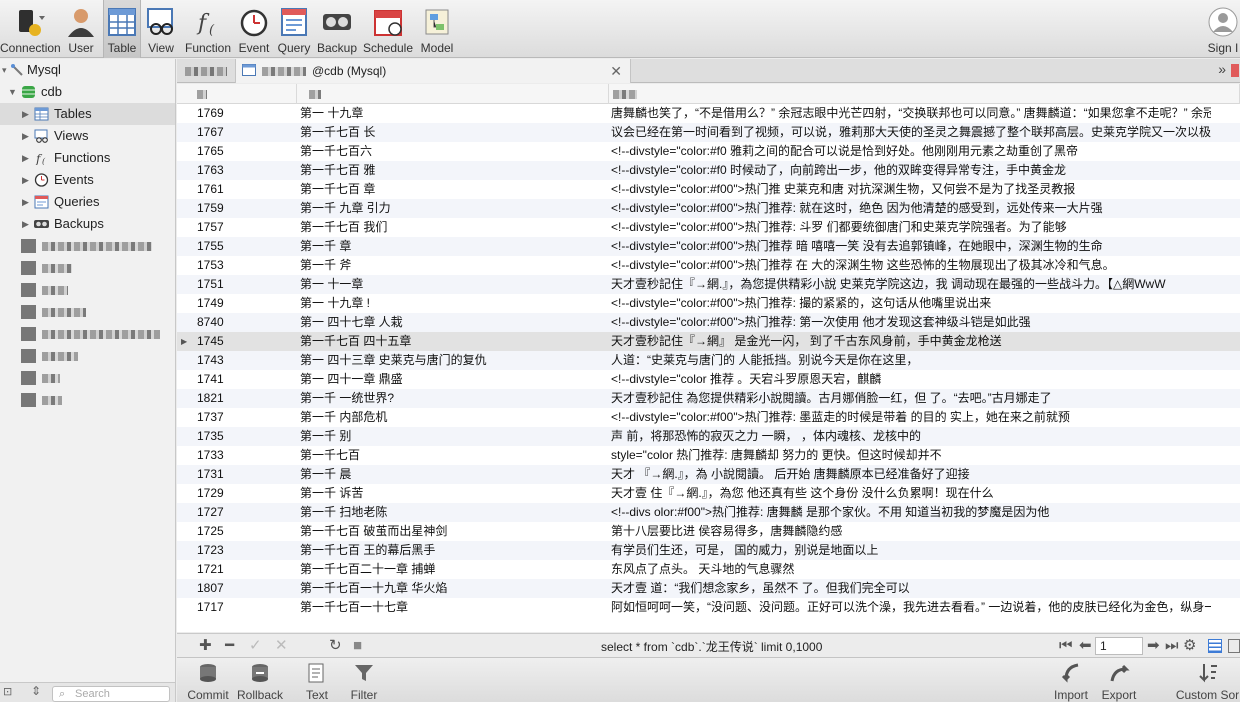 This screenshot has width=1240, height=702. Describe the element at coordinates (437, 29) in the screenshot. I see `toolbar-model: Model` at that location.